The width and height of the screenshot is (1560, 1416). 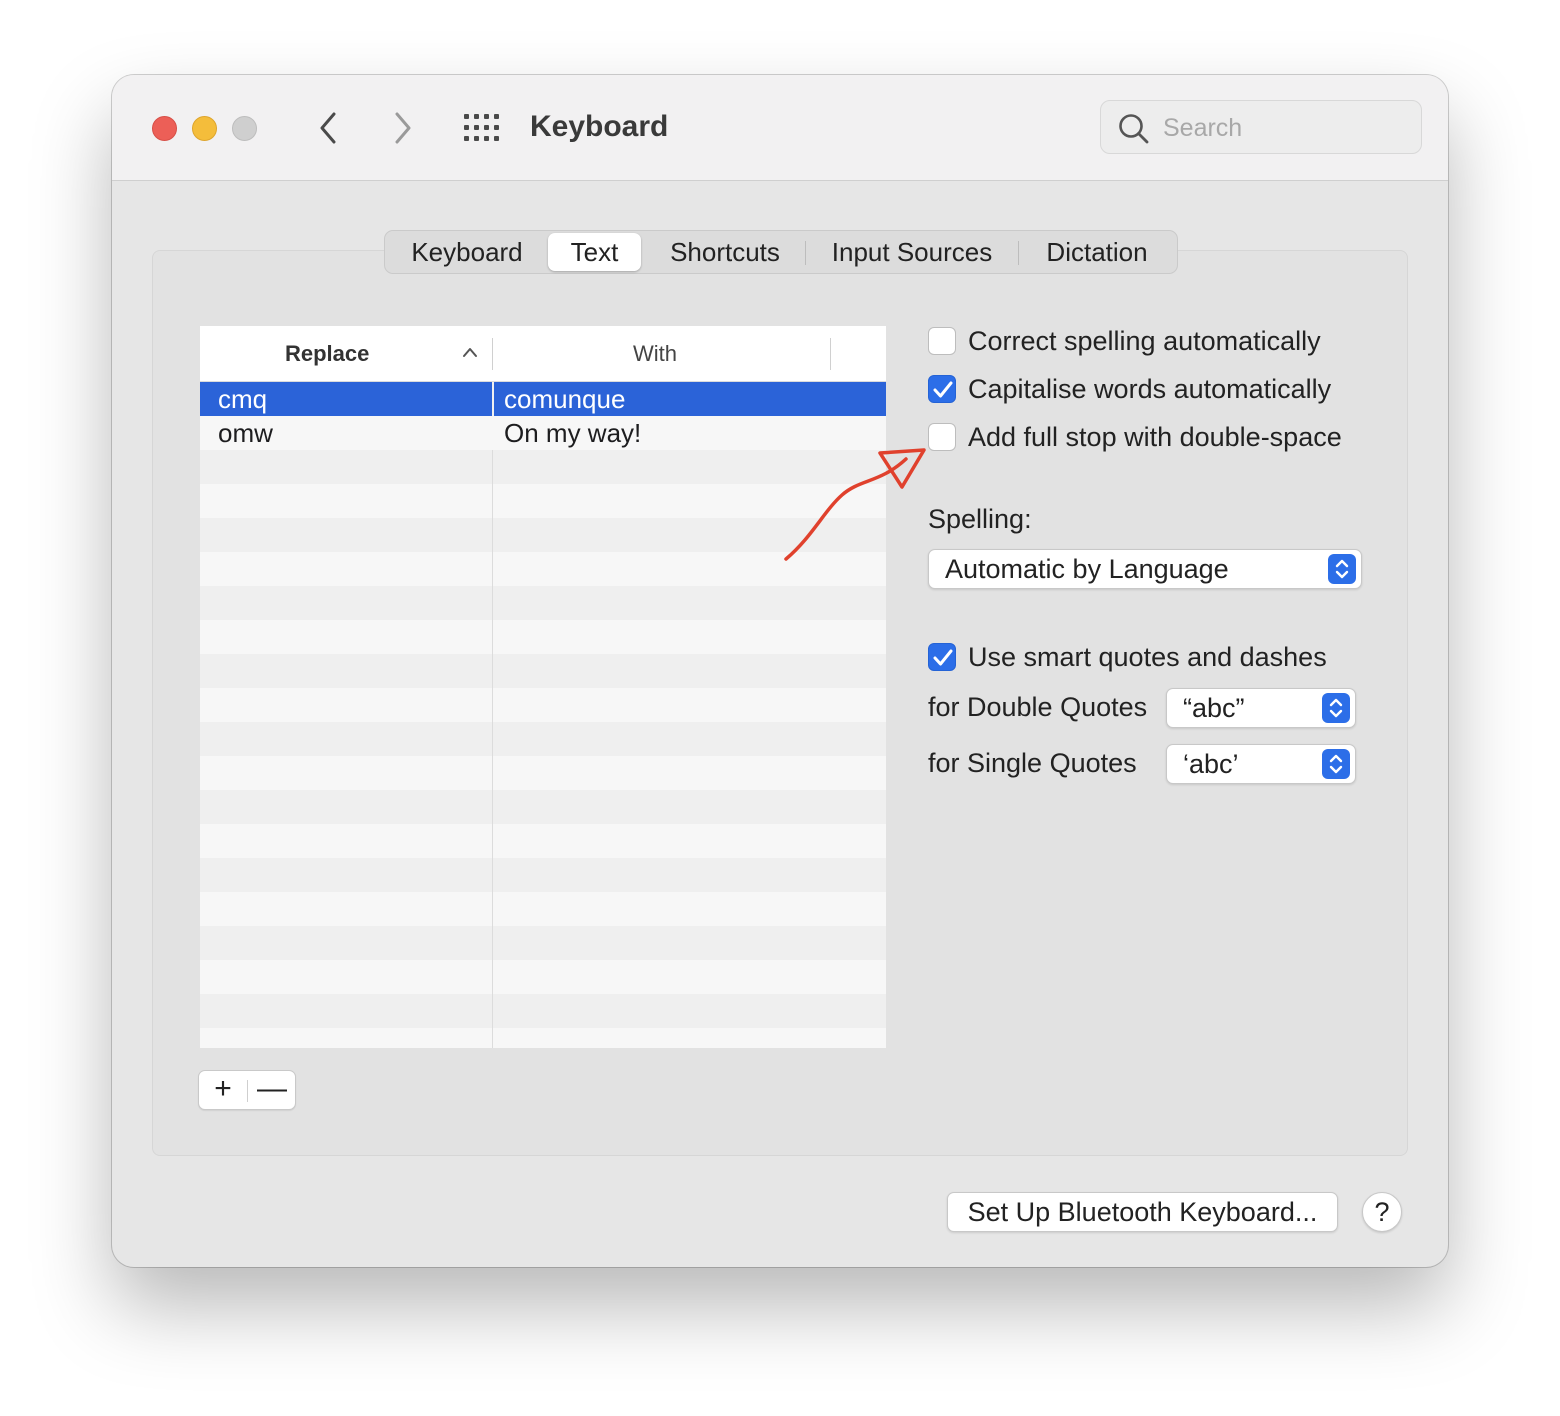 I want to click on correct-spelling-checkbox, so click(x=942, y=341).